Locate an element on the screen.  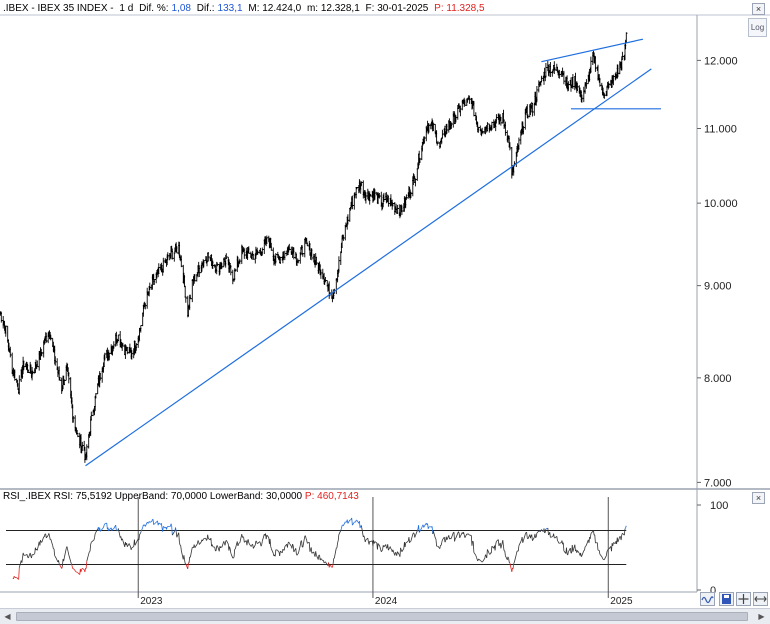
crosshair-icon is located at coordinates (743, 599).